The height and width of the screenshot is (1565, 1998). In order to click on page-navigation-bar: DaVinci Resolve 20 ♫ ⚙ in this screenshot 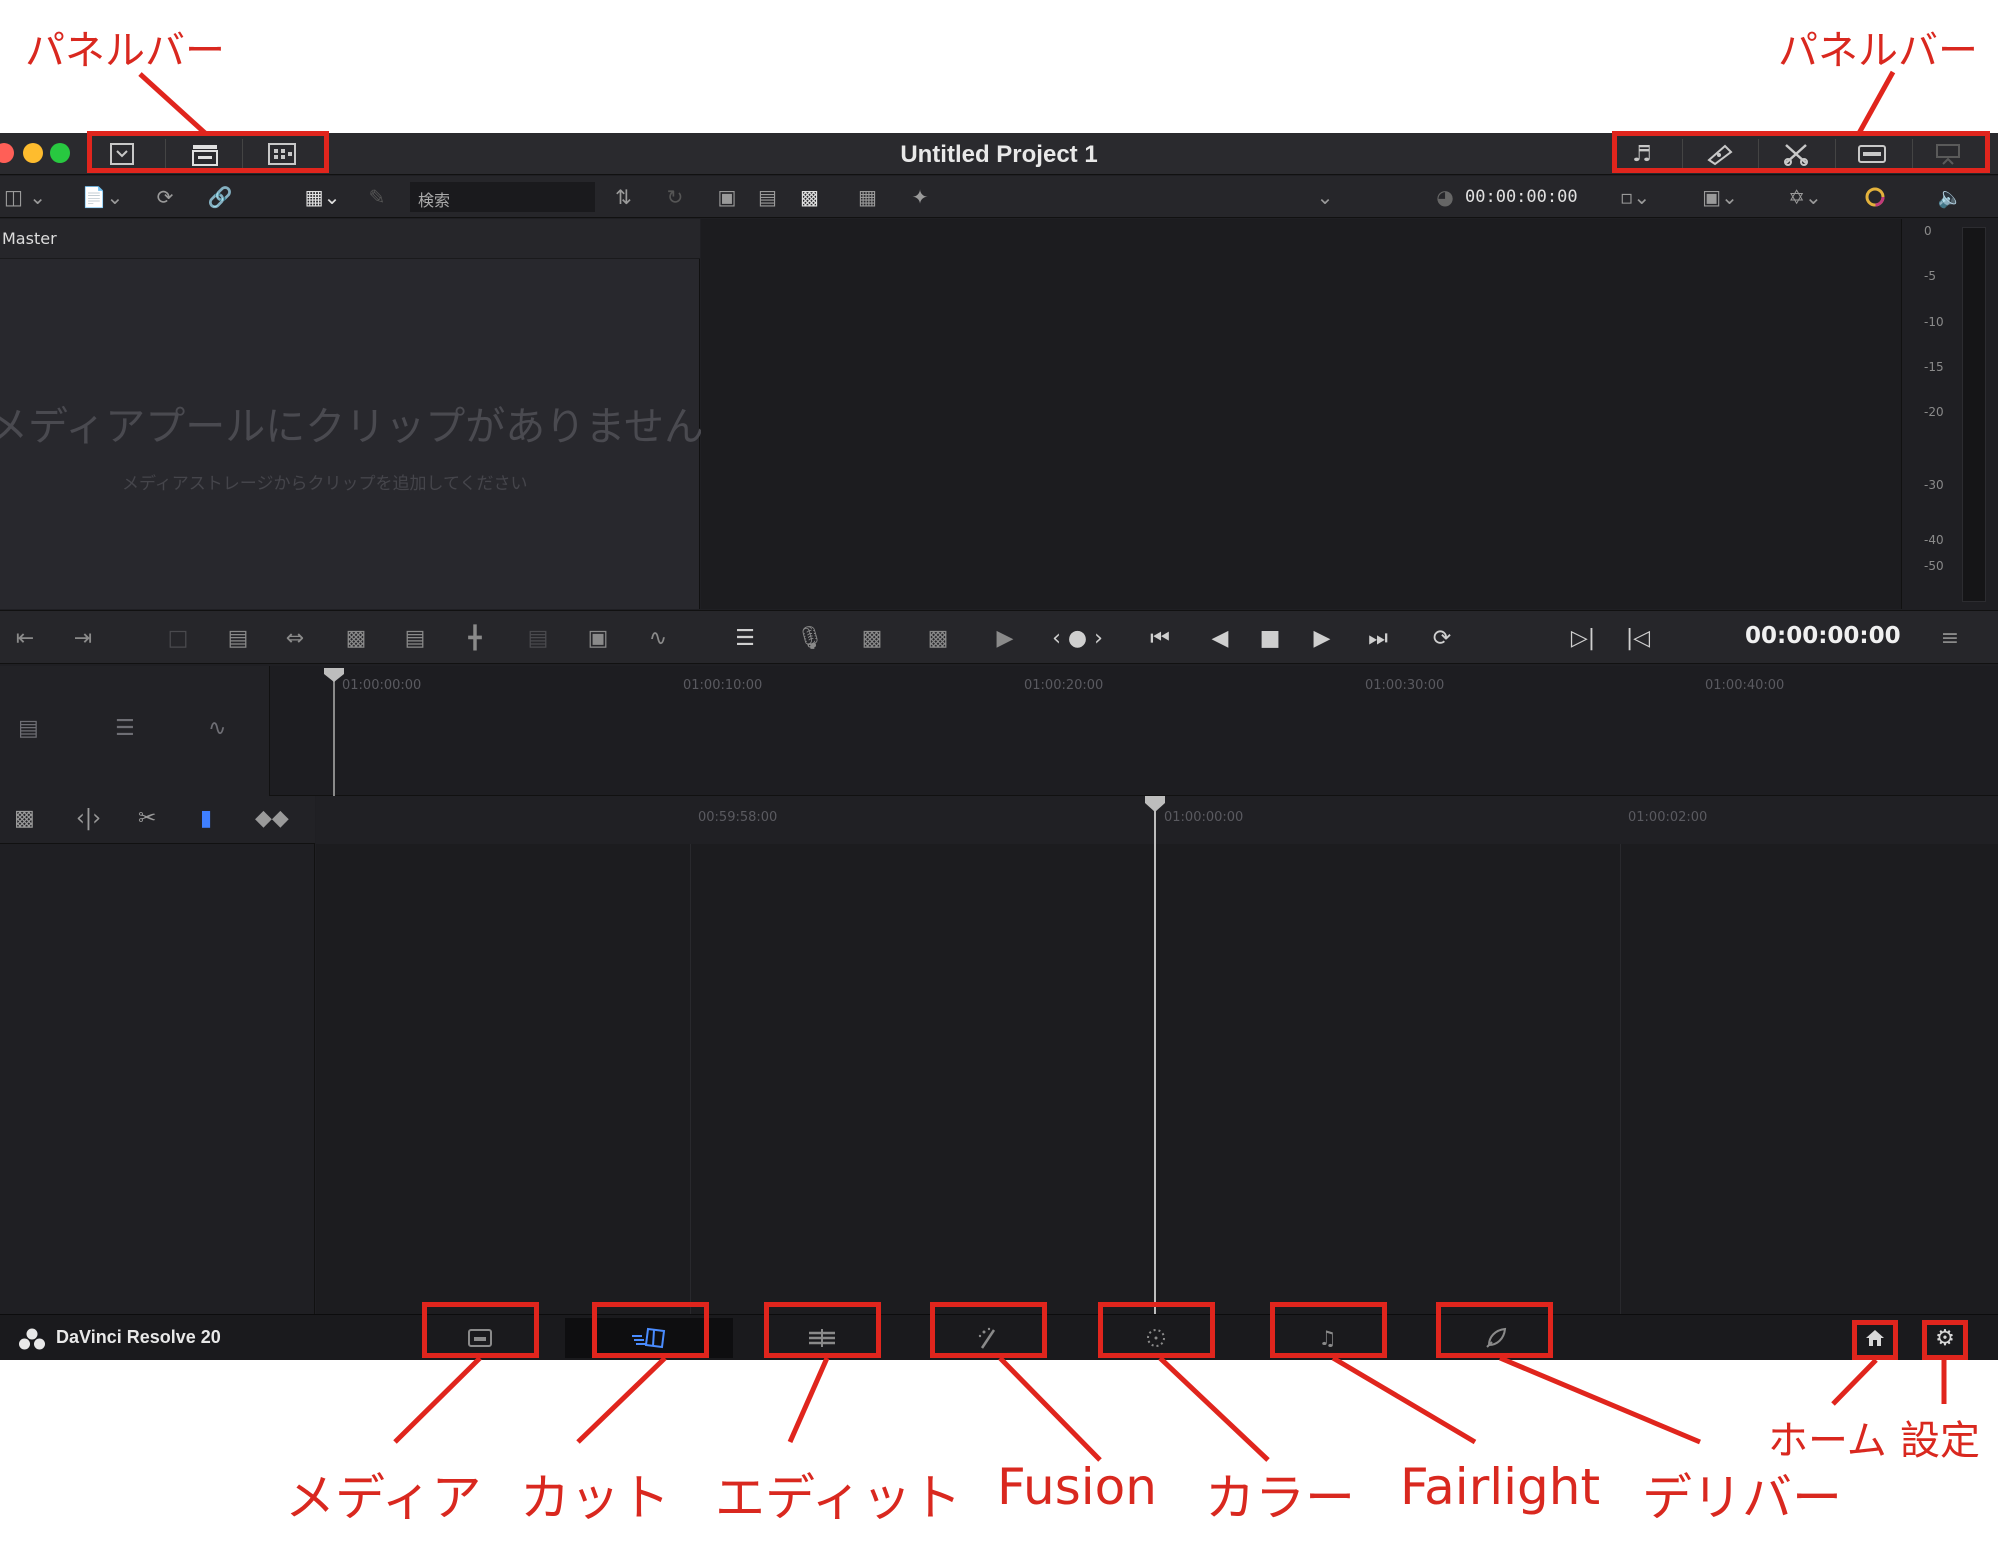, I will do `click(999, 1337)`.